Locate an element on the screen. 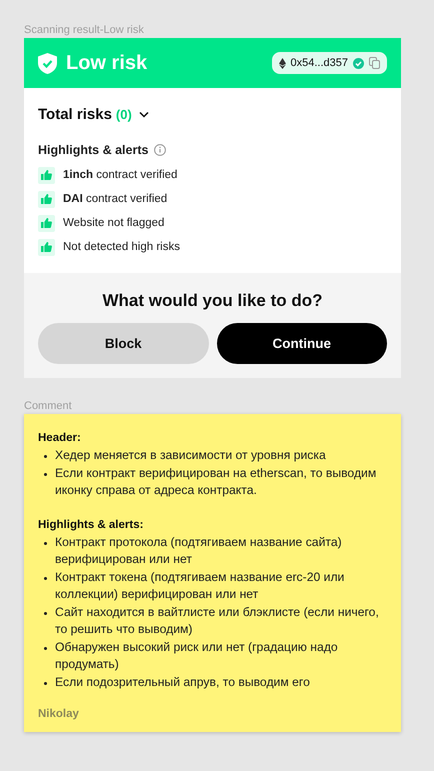  alert-text: Not detected high risks is located at coordinates (121, 247).